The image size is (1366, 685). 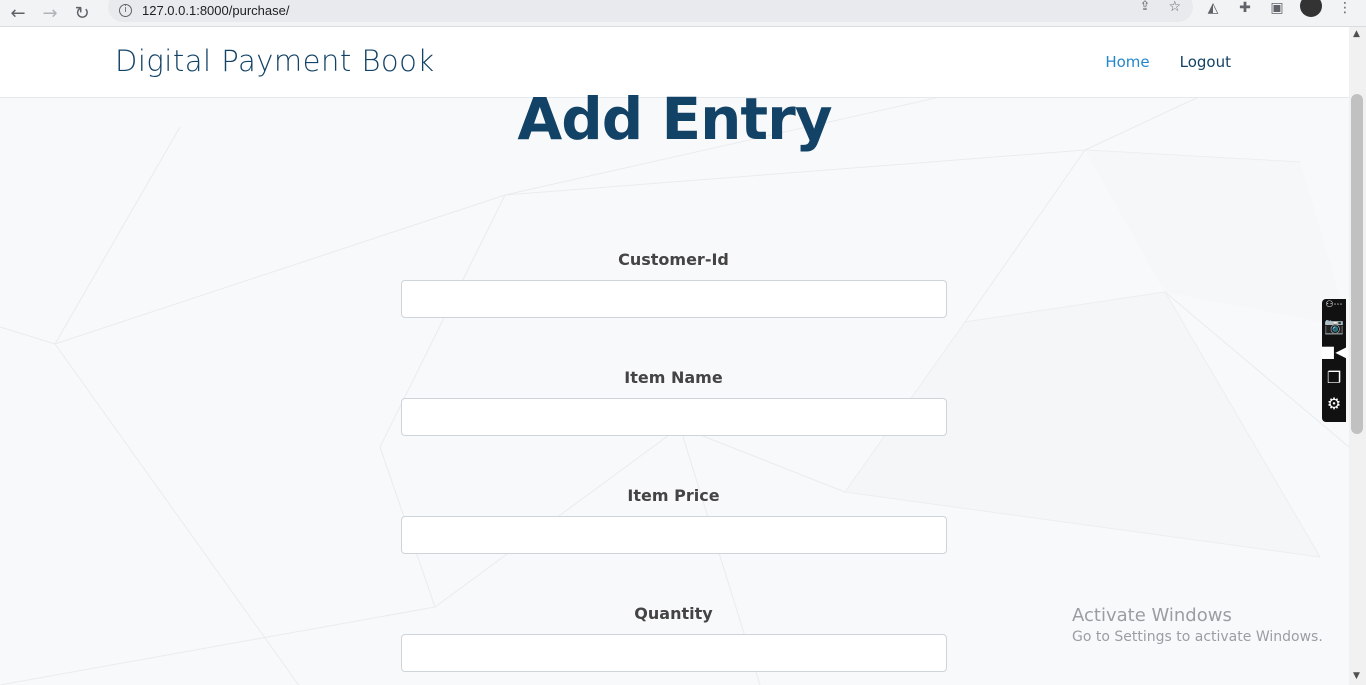 What do you see at coordinates (1311, 8) in the screenshot?
I see `profile-avatar` at bounding box center [1311, 8].